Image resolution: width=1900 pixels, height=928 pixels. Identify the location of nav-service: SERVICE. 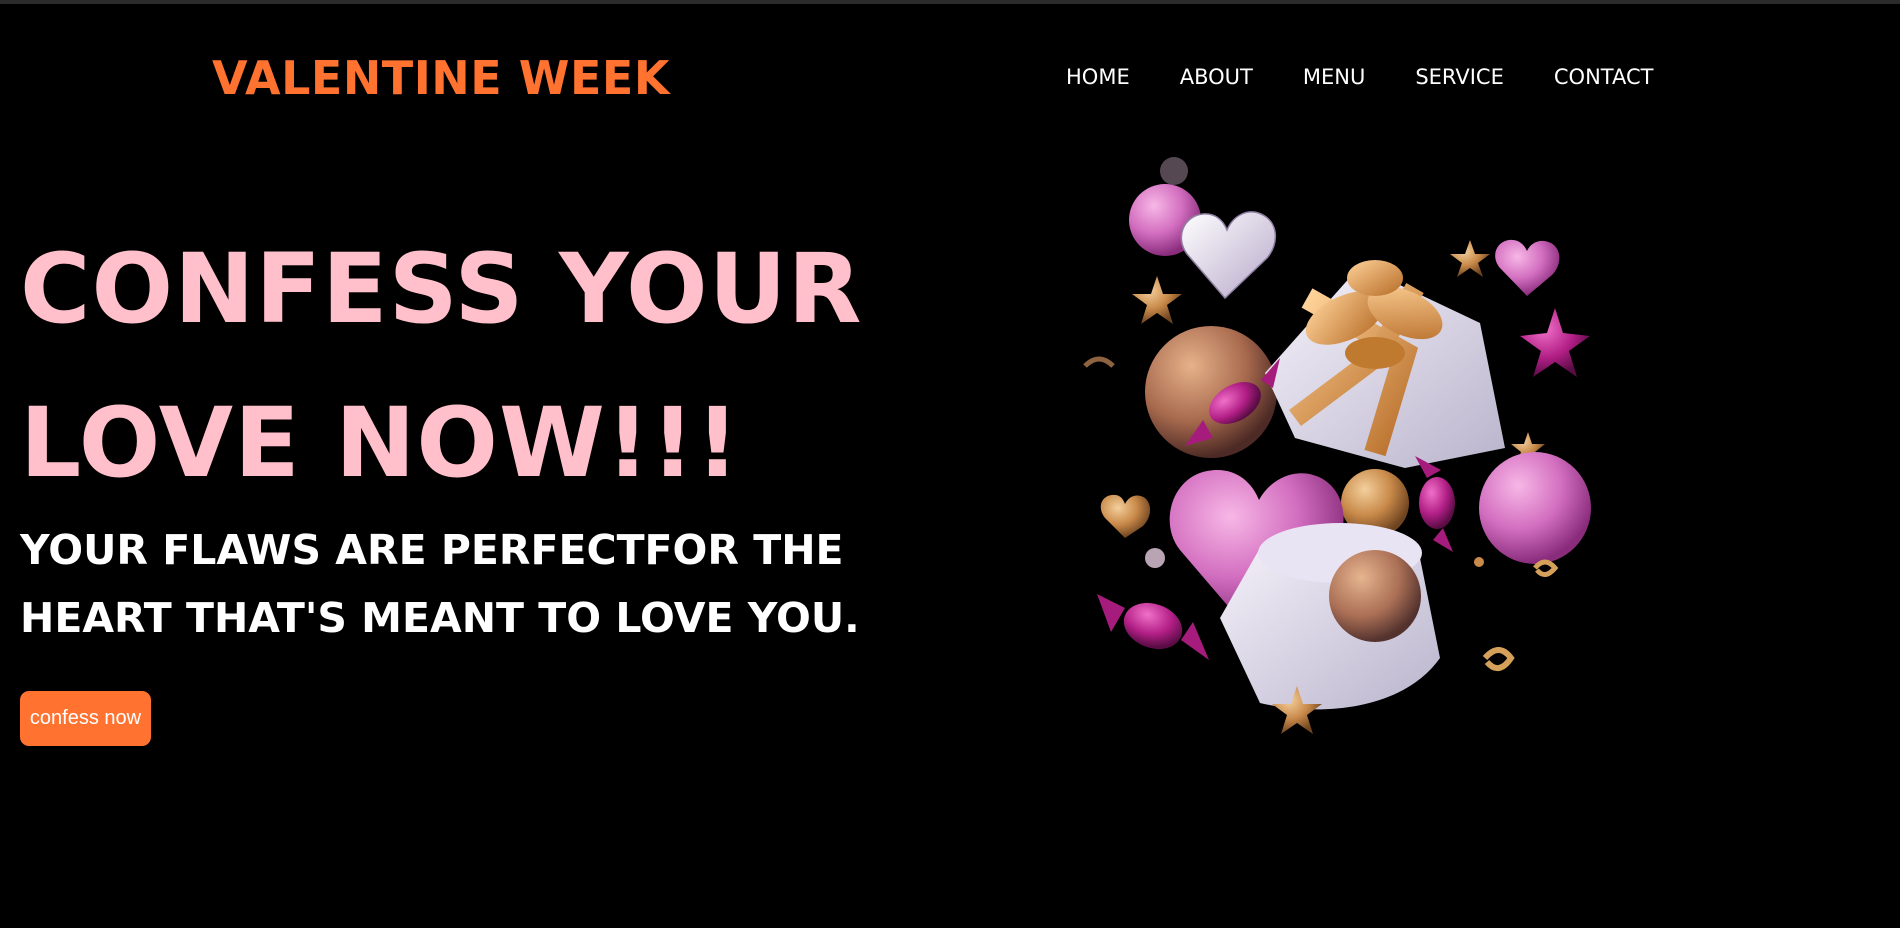
(1459, 77).